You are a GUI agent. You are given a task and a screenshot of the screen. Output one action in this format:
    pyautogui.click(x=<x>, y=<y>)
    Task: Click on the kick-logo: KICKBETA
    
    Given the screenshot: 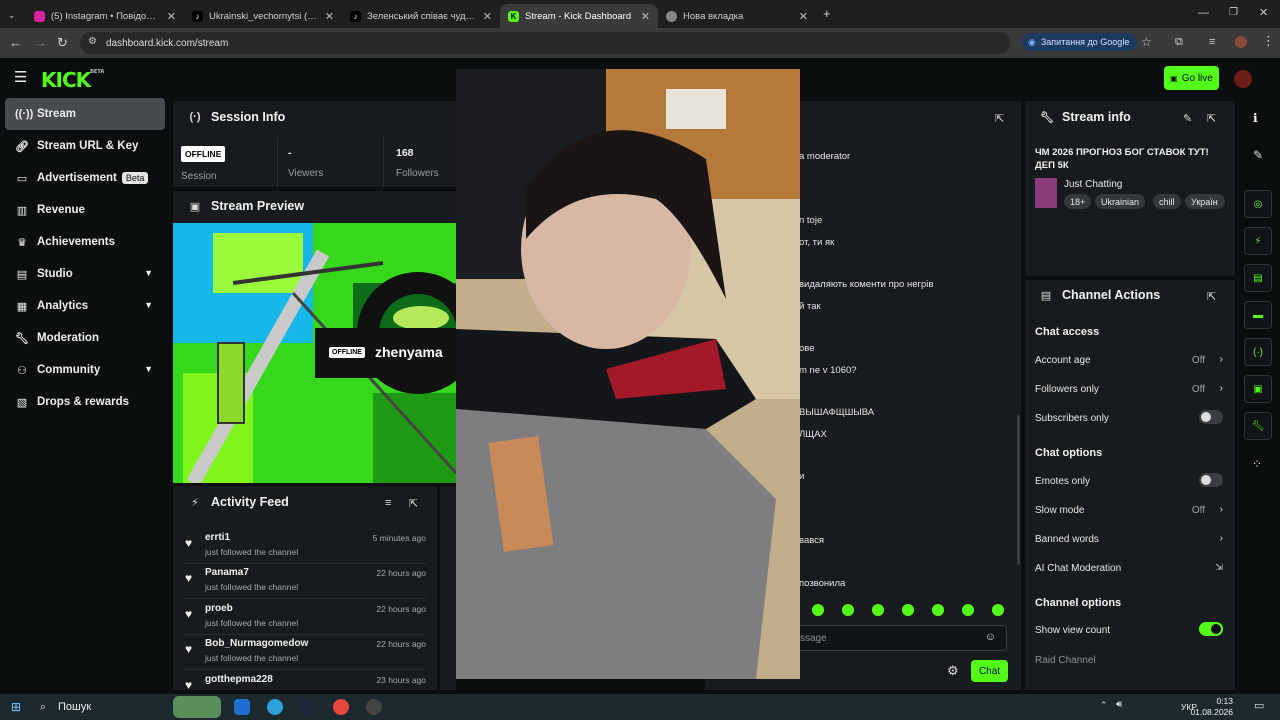 What is the action you would take?
    pyautogui.click(x=72, y=80)
    